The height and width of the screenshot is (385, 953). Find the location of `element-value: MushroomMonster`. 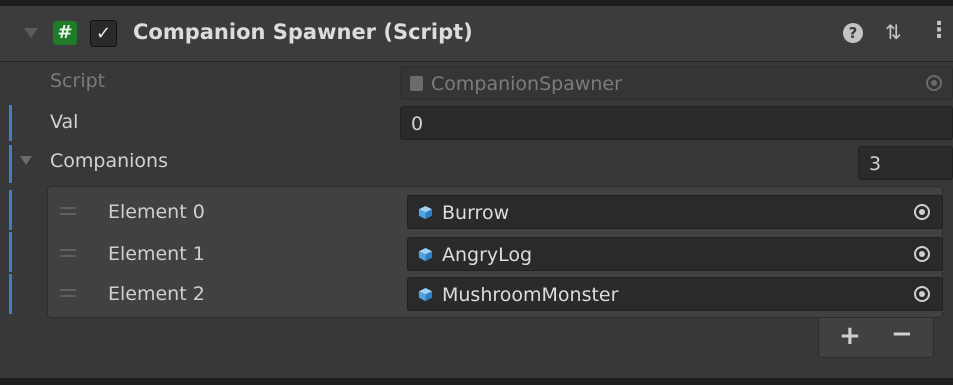

element-value: MushroomMonster is located at coordinates (530, 295).